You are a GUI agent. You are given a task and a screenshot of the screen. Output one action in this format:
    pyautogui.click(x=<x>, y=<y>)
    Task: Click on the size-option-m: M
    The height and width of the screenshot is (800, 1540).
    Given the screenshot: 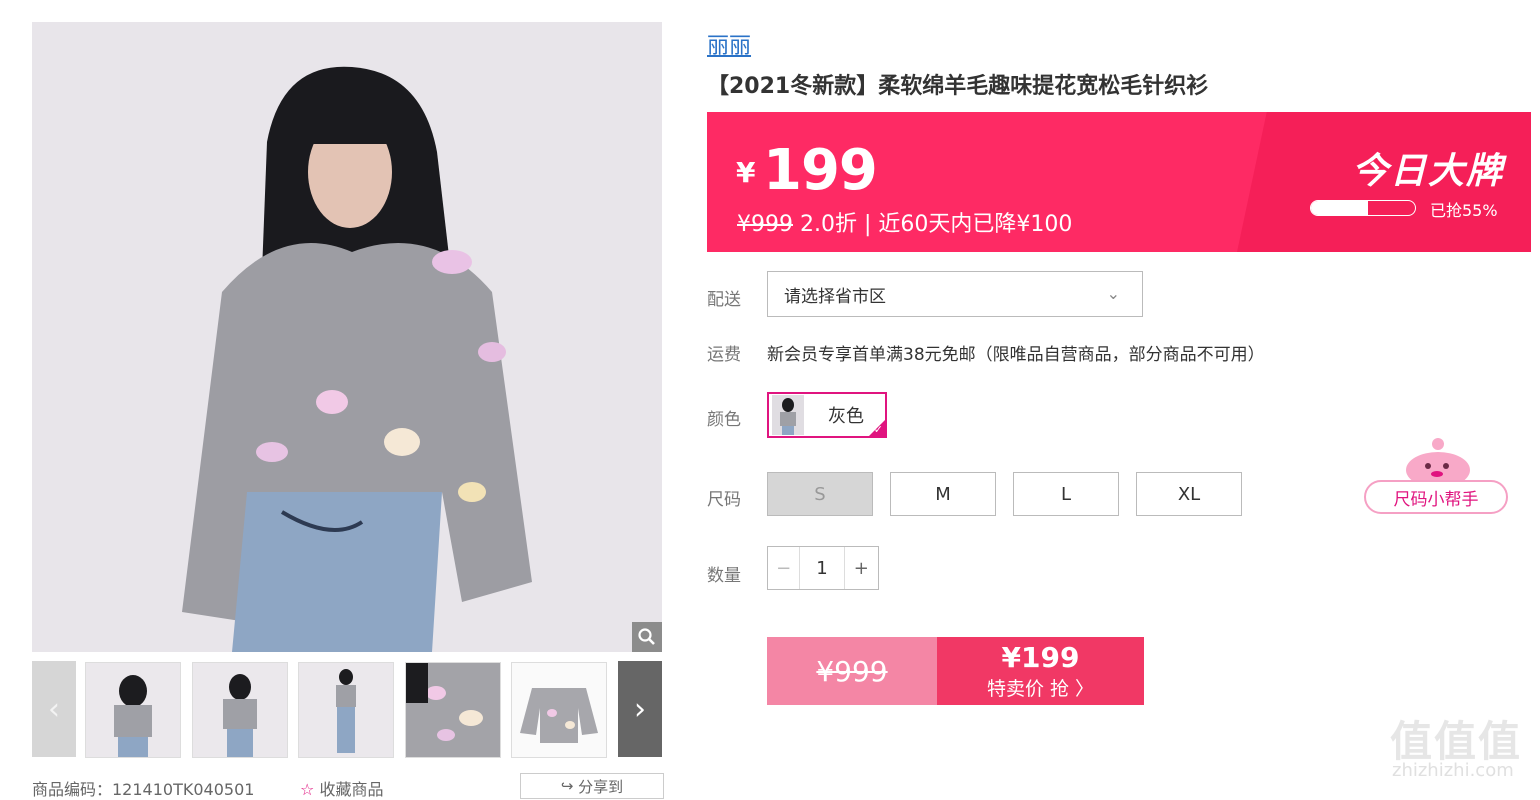 What is the action you would take?
    pyautogui.click(x=943, y=494)
    